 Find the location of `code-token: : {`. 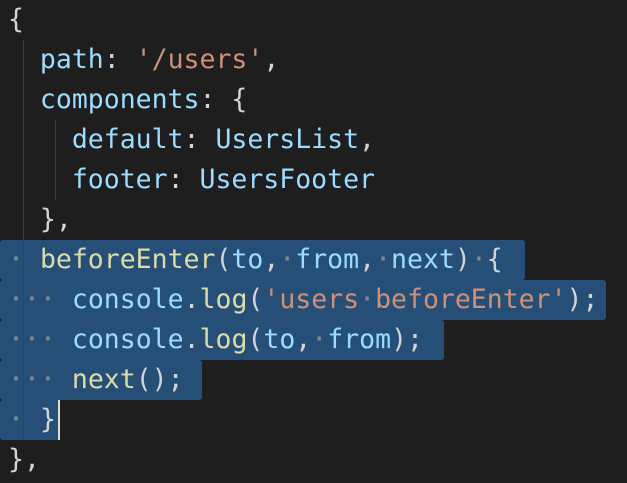

code-token: : { is located at coordinates (223, 99).